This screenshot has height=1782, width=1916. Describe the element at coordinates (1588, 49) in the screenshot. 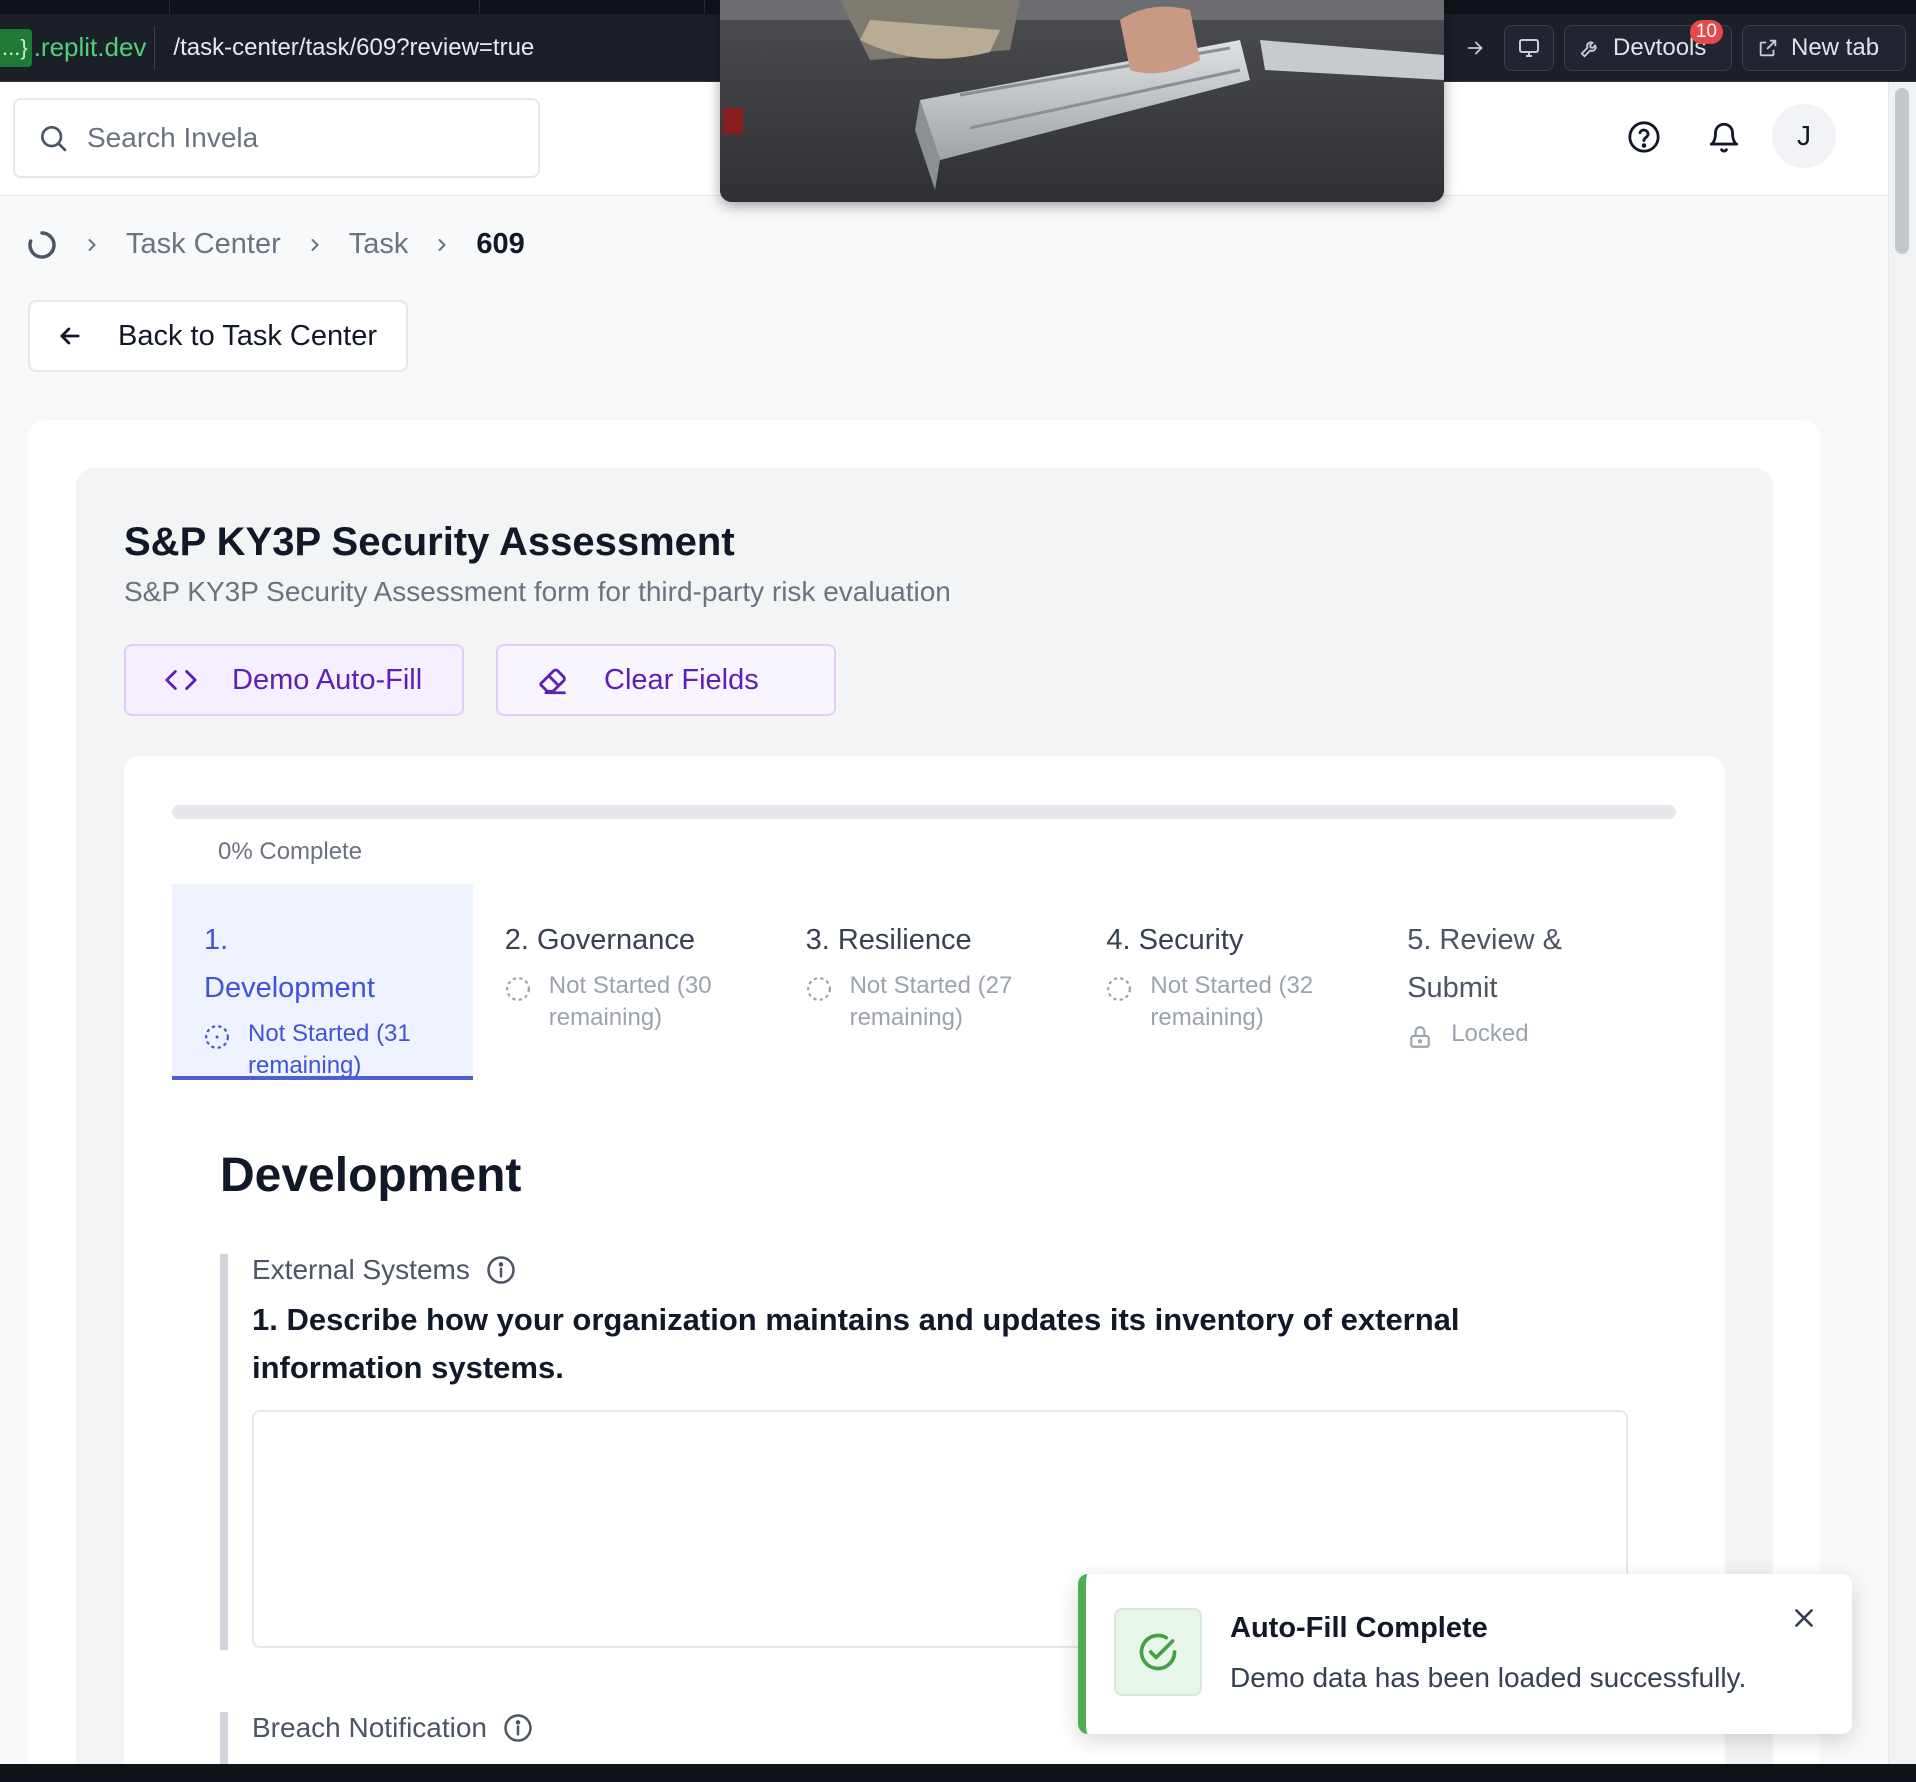

I see `wrench-icon` at that location.